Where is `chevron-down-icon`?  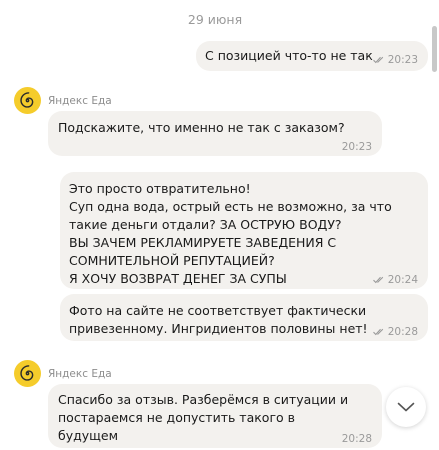
chevron-down-icon is located at coordinates (406, 407).